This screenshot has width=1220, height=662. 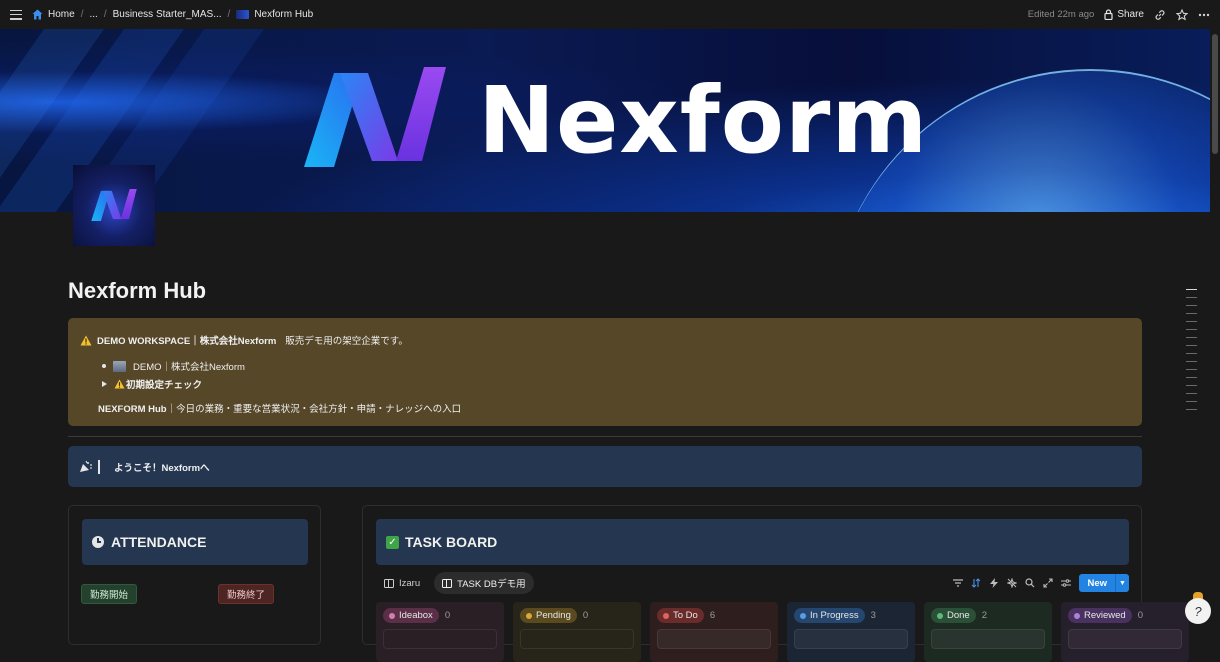 I want to click on attendance-title: ATTENDANCE, so click(x=159, y=542).